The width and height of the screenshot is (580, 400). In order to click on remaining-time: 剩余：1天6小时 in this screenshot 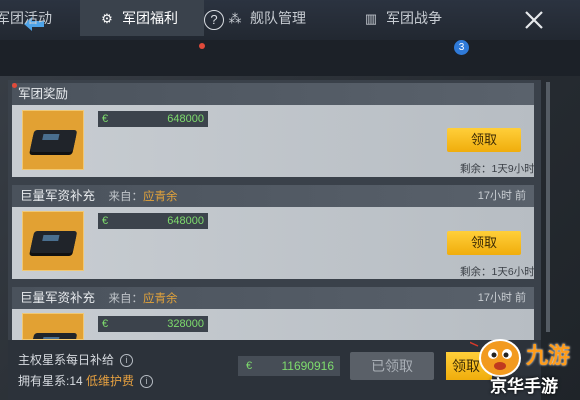, I will do `click(497, 272)`.